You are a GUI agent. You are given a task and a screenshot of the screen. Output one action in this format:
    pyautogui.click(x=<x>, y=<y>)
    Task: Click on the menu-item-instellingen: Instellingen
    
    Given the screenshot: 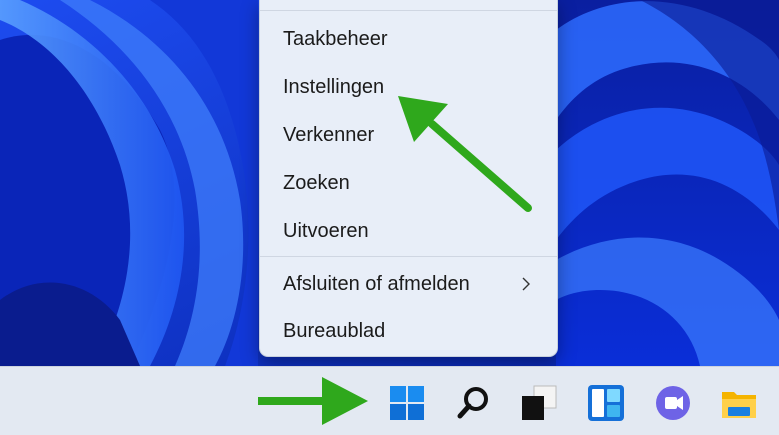 What is the action you would take?
    pyautogui.click(x=408, y=87)
    